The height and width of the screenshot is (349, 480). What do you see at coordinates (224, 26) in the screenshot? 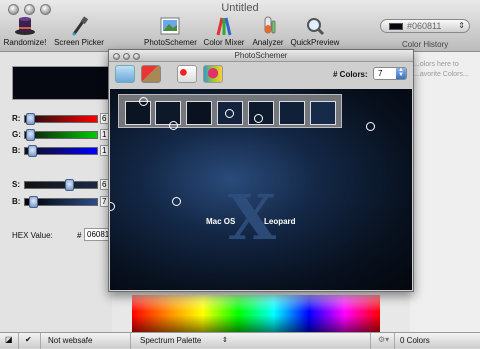
I see `pencils-icon` at bounding box center [224, 26].